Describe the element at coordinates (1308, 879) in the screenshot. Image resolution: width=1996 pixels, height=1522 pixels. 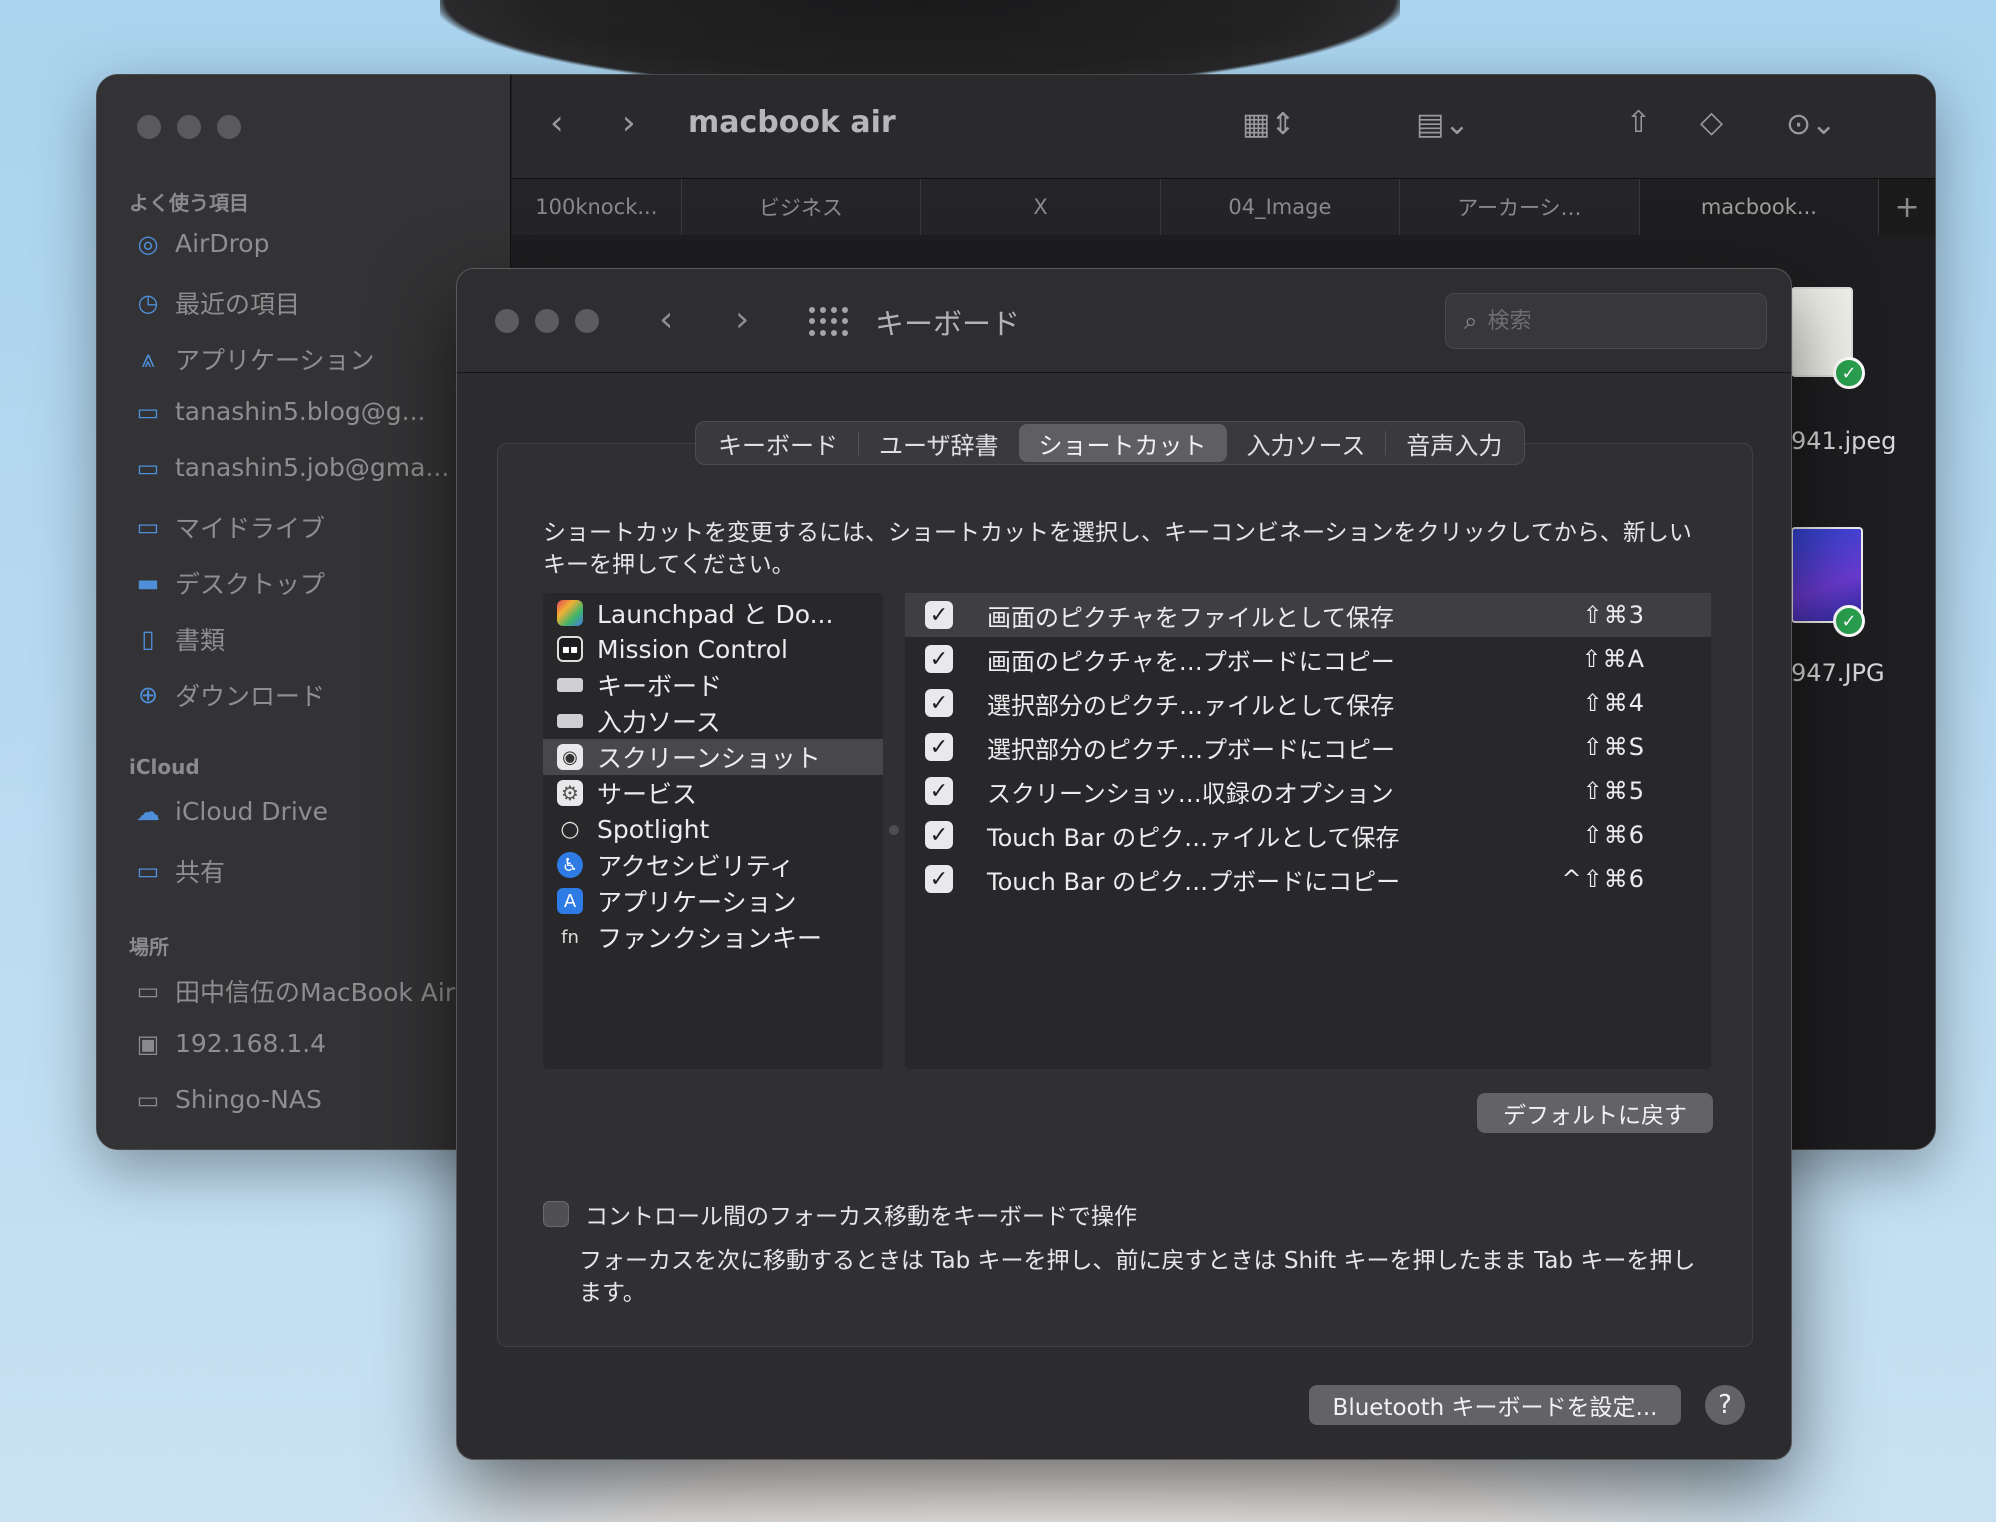
I see `shortcut-row: ✓ Touch Bar のピク…プボードにコピー ^⇧⌘6` at that location.